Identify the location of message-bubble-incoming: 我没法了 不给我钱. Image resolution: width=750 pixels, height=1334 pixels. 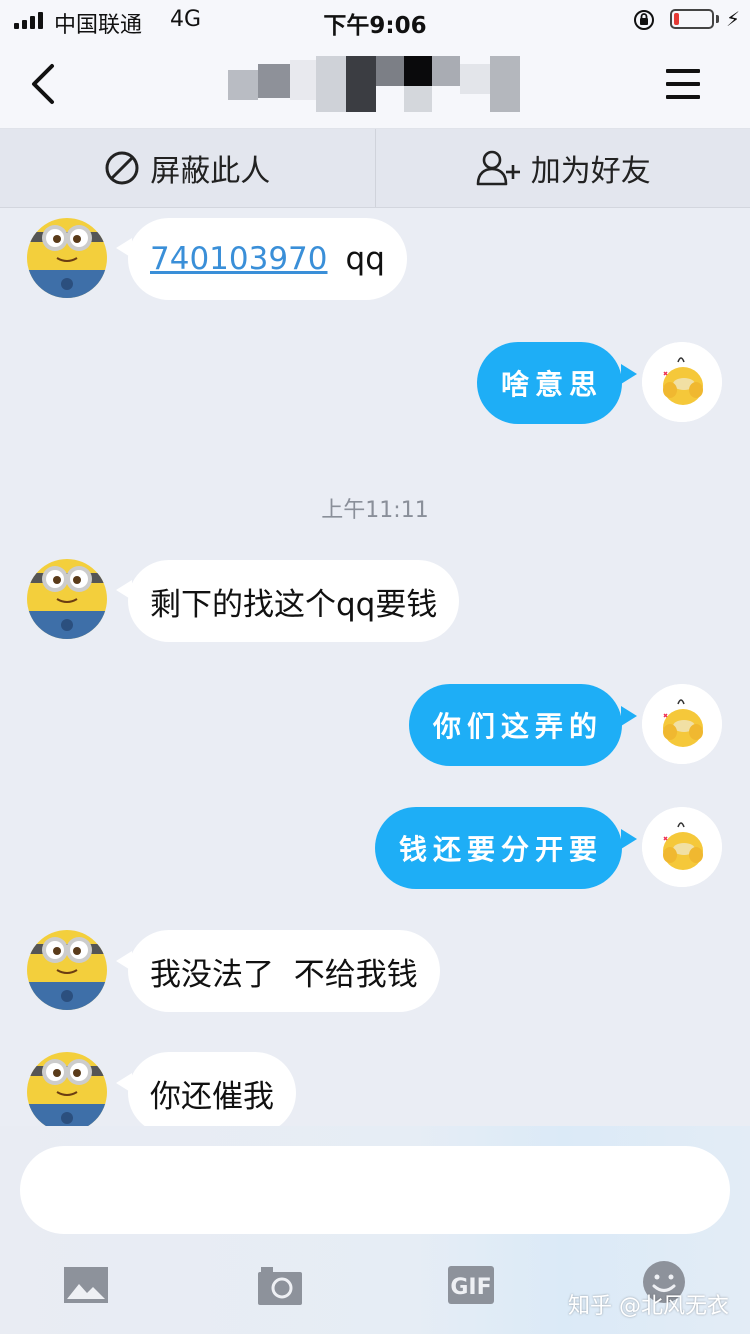
(284, 971).